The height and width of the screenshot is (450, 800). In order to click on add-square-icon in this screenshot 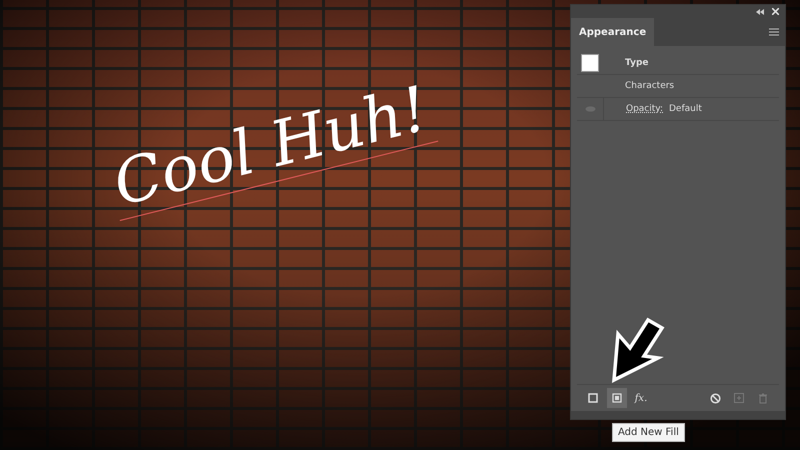, I will do `click(739, 398)`.